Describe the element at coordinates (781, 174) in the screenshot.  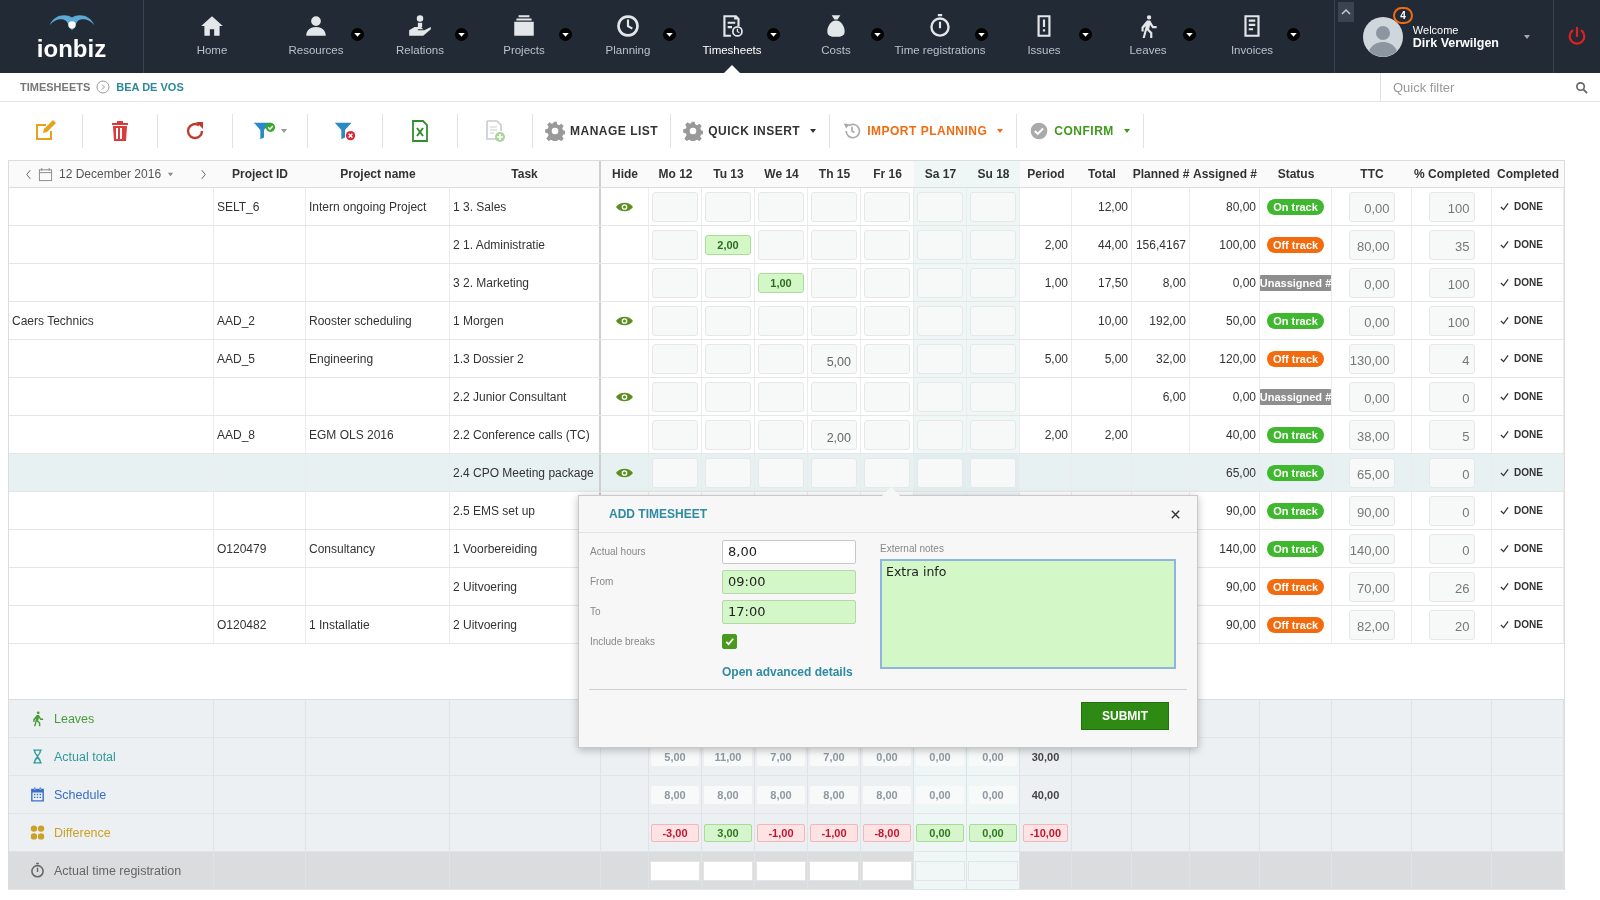
I see `column-header: We 14` at that location.